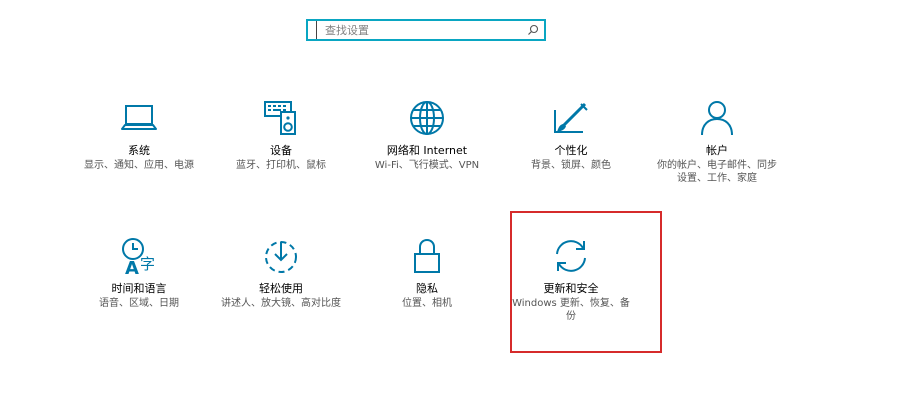  Describe the element at coordinates (281, 288) in the screenshot. I see `tile-title: 轻松使用` at that location.